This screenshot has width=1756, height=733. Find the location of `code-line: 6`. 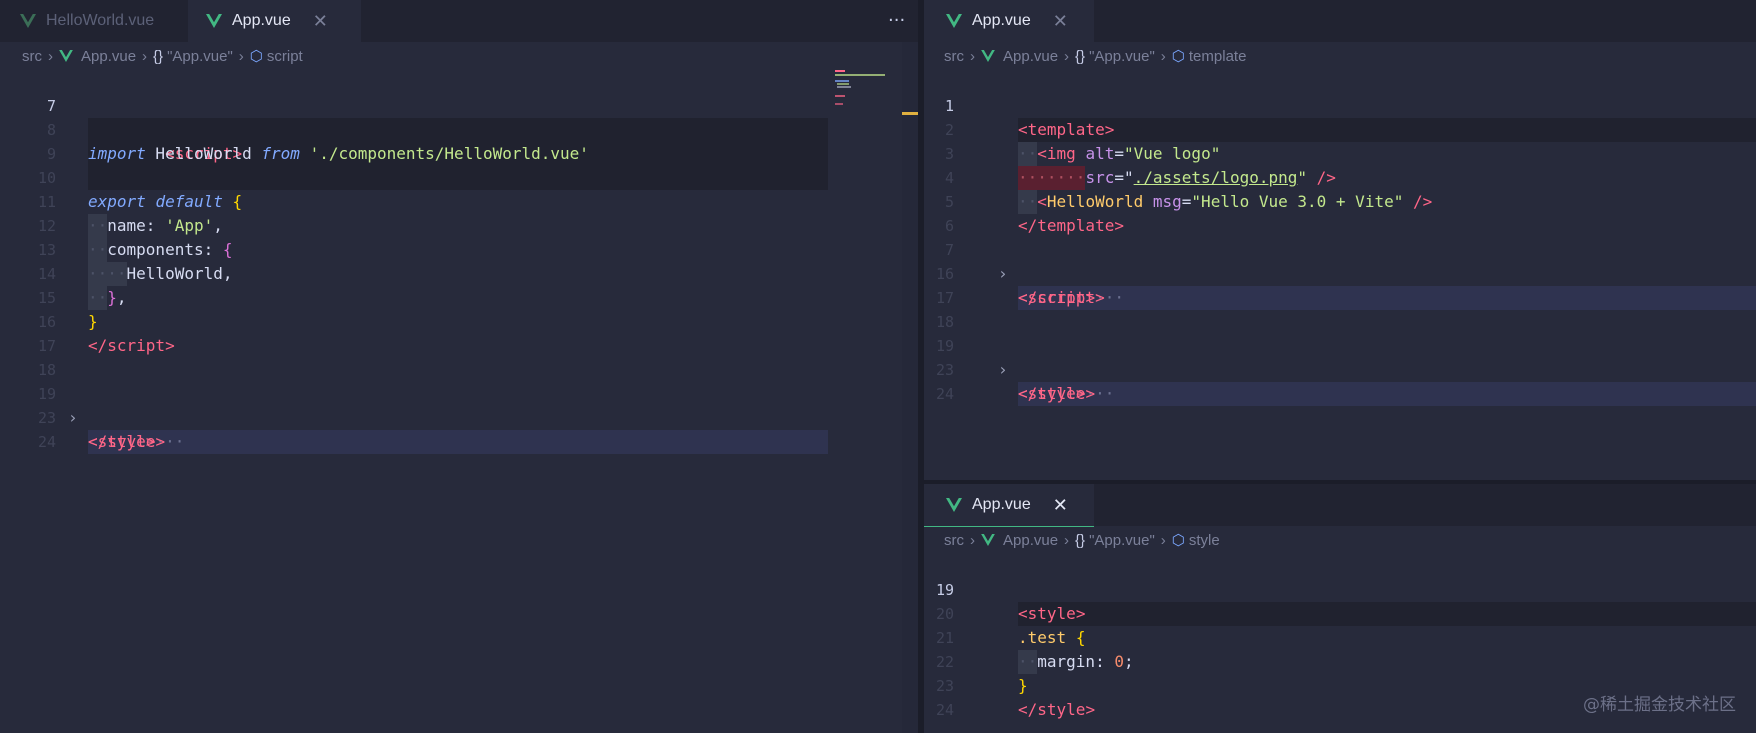

code-line: 6 is located at coordinates (1340, 212).